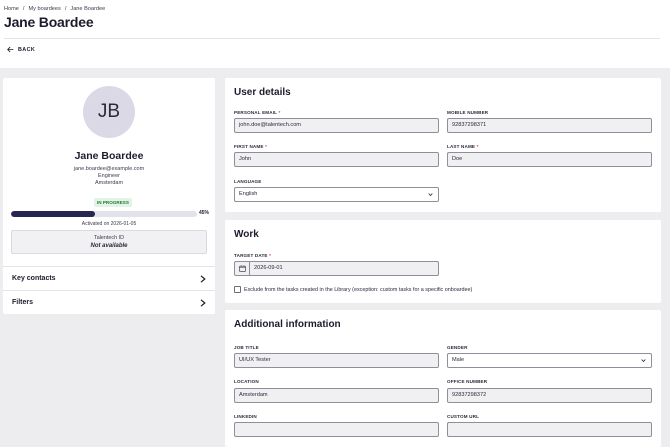  What do you see at coordinates (109, 156) in the screenshot?
I see `profile-name: Jane Boardee` at bounding box center [109, 156].